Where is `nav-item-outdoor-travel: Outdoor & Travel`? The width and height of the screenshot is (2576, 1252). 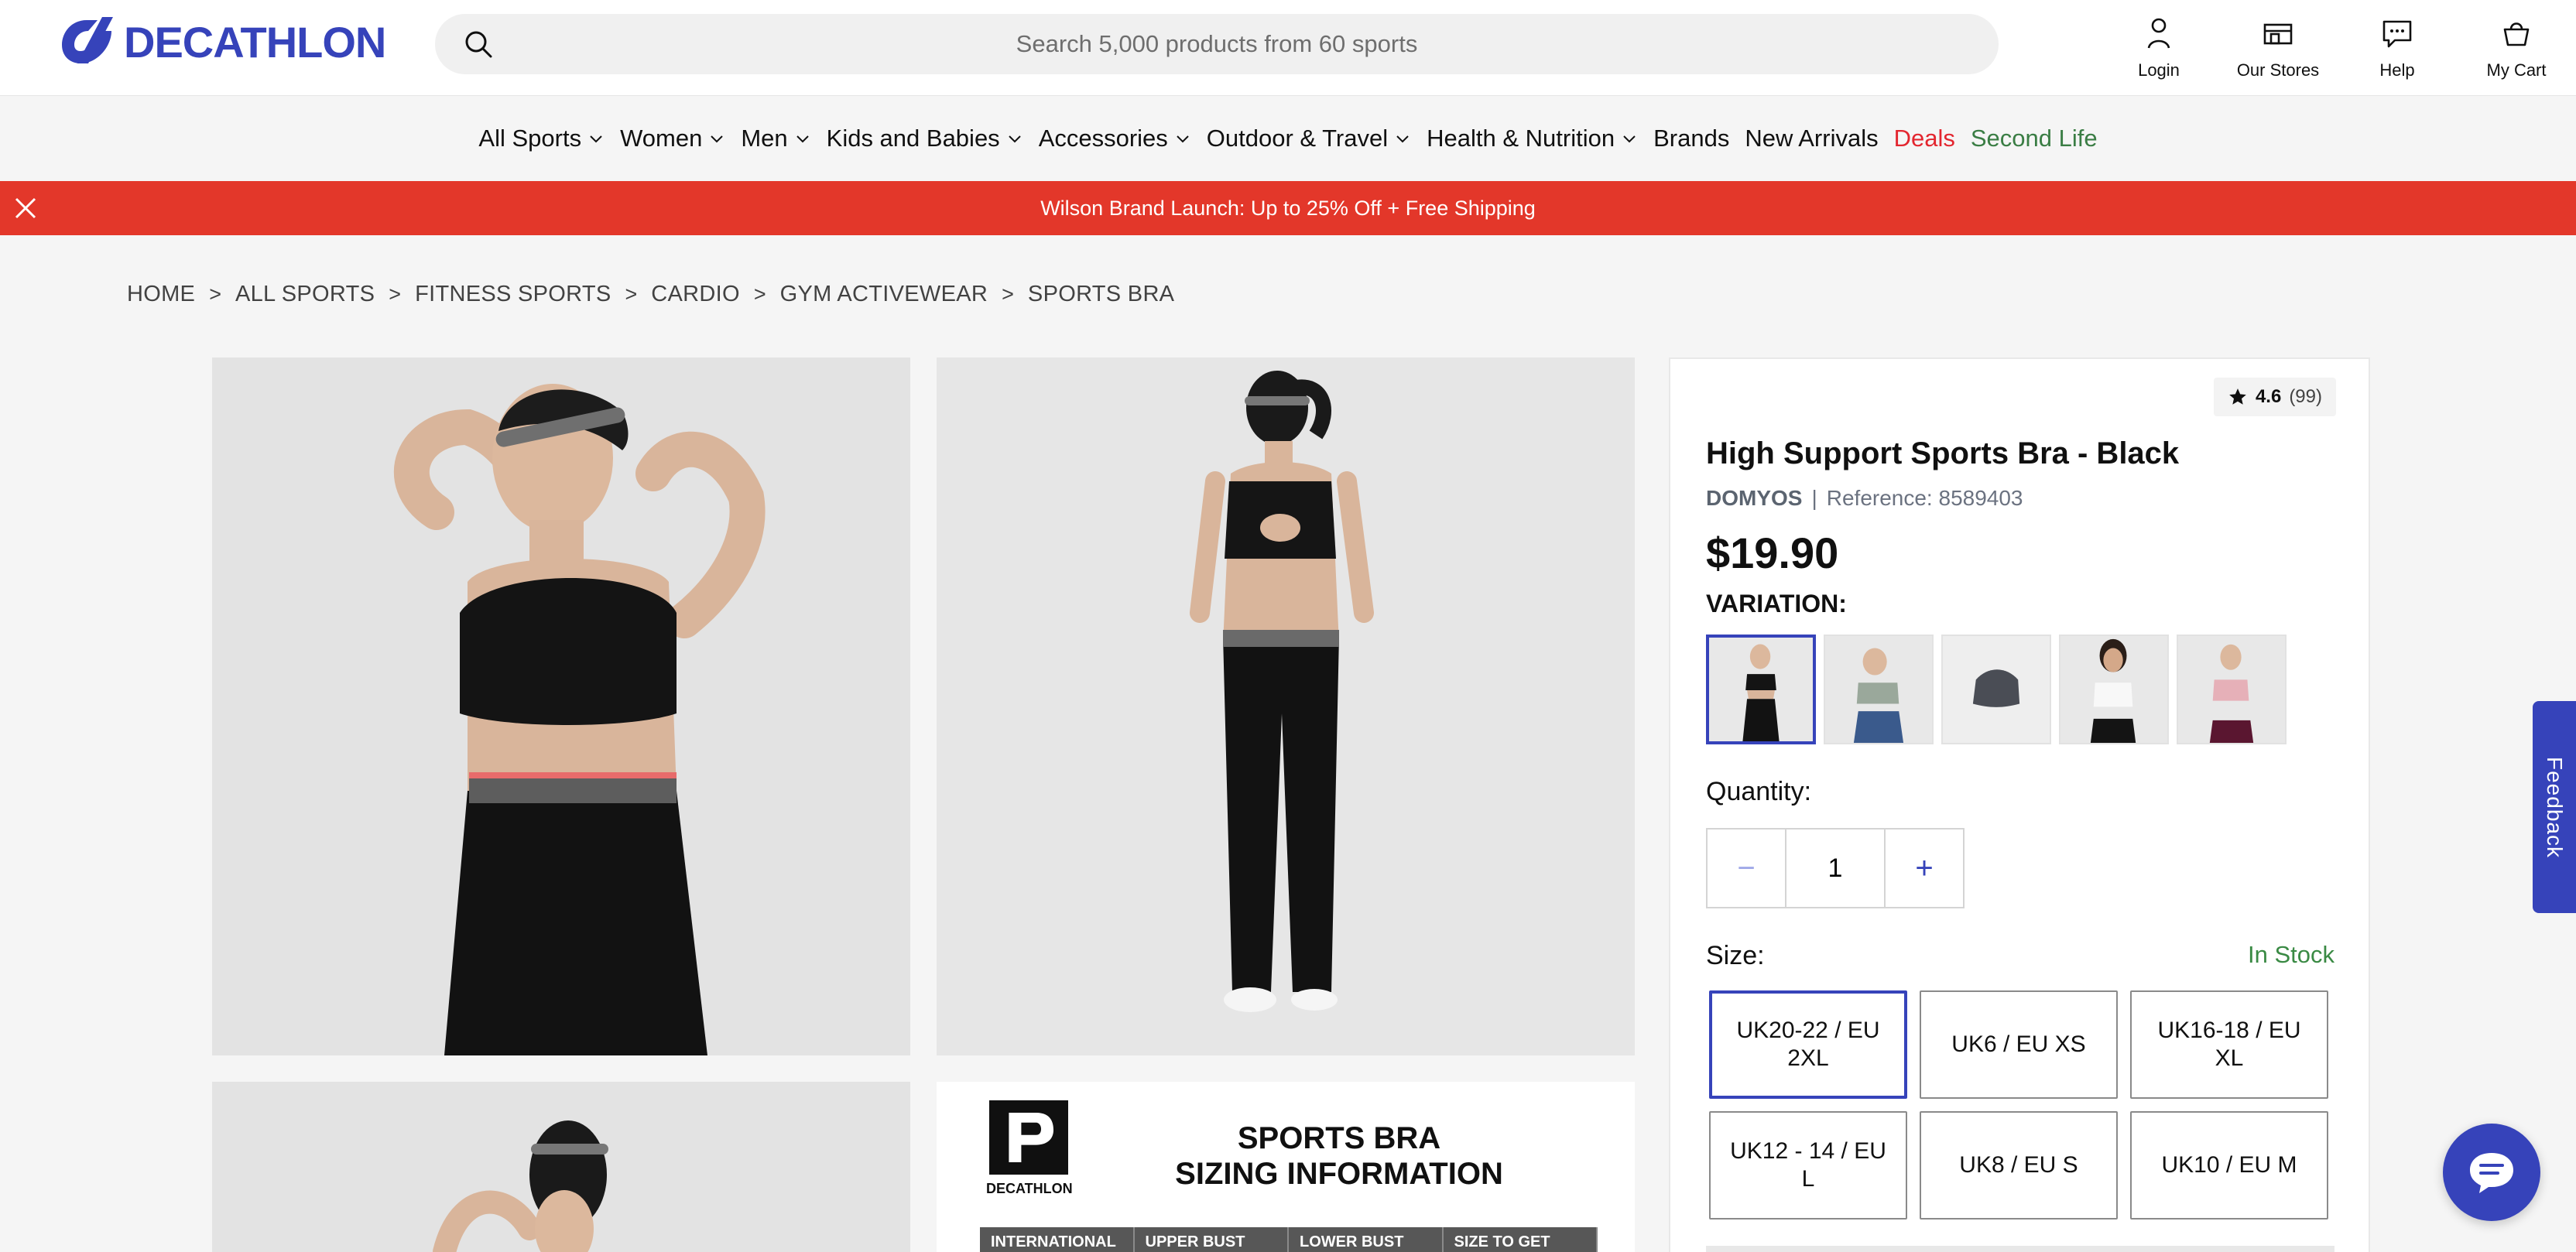 nav-item-outdoor-travel: Outdoor & Travel is located at coordinates (1309, 138).